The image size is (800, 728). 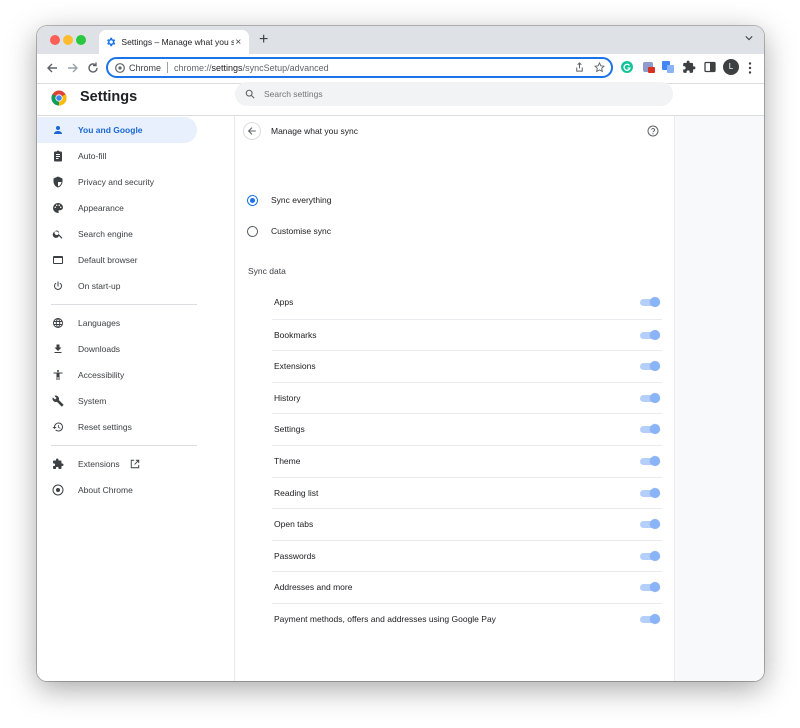 I want to click on sidebar-item-label: System, so click(x=92, y=401).